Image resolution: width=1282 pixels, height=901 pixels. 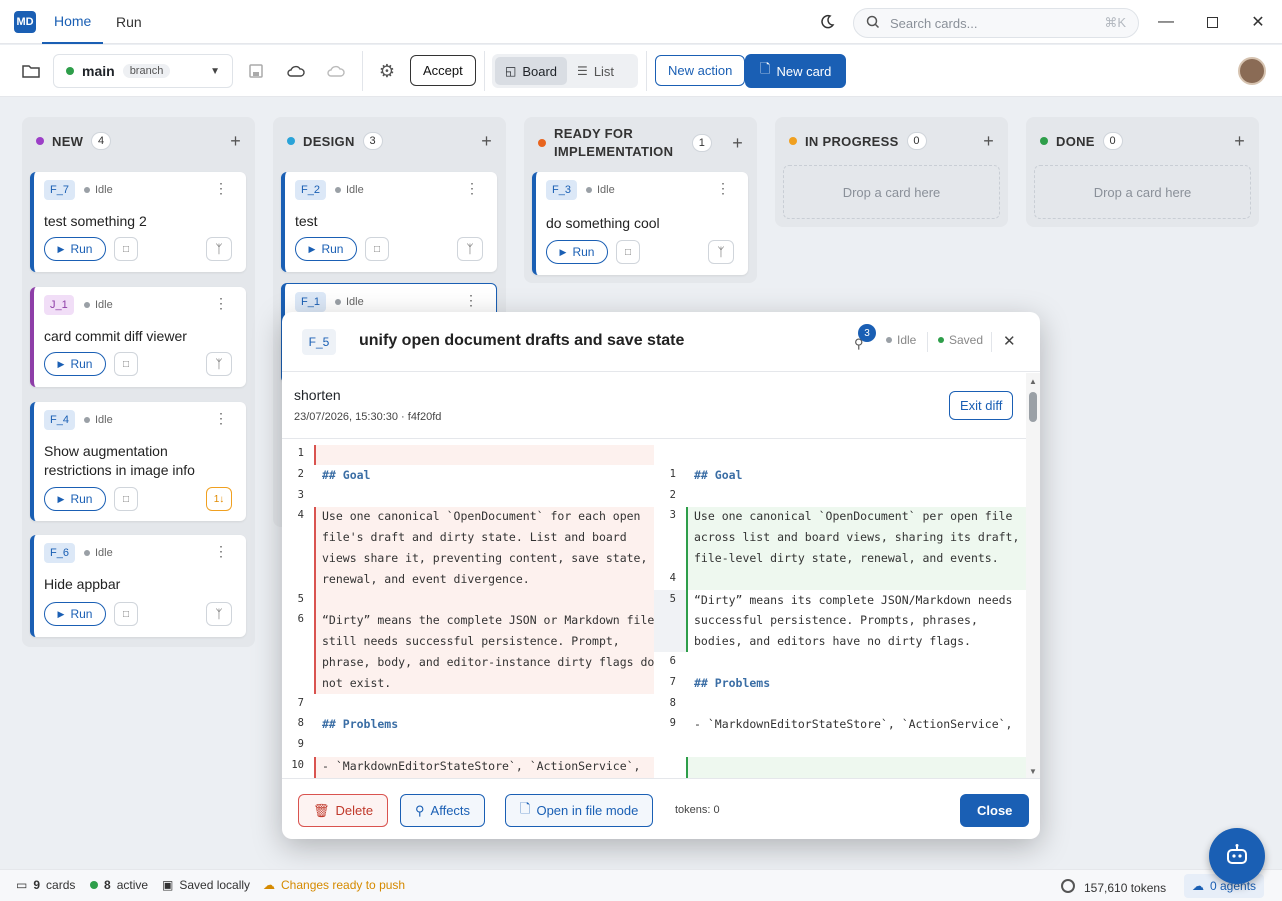 What do you see at coordinates (702, 143) in the screenshot?
I see `column-count: 1` at bounding box center [702, 143].